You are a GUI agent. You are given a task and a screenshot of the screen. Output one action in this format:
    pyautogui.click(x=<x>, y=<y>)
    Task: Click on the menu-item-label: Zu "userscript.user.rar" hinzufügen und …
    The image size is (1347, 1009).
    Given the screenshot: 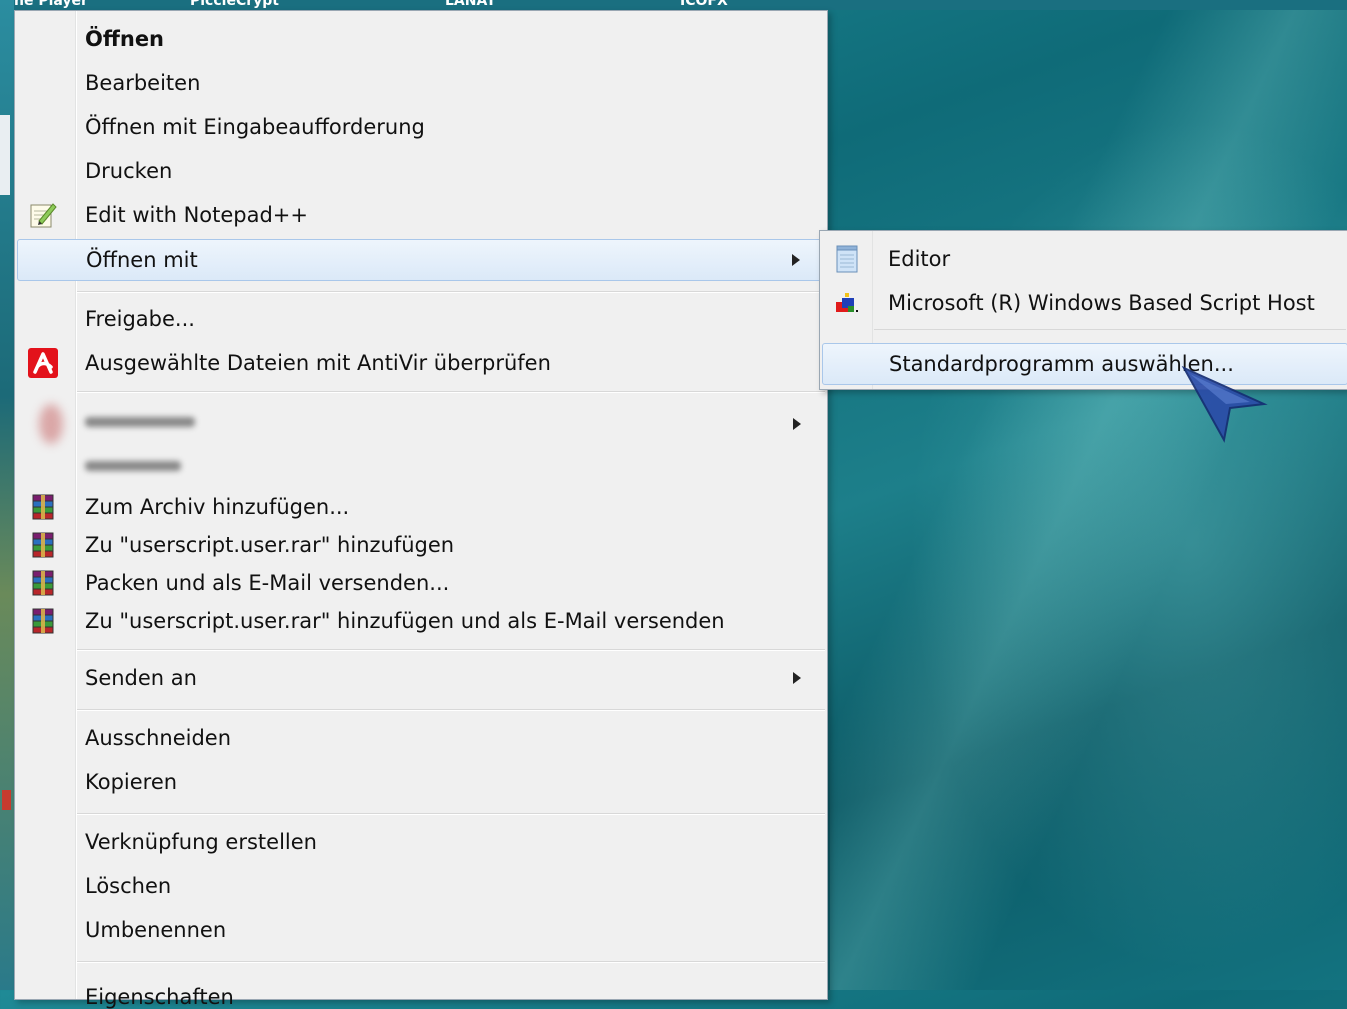 What is the action you would take?
    pyautogui.click(x=405, y=621)
    